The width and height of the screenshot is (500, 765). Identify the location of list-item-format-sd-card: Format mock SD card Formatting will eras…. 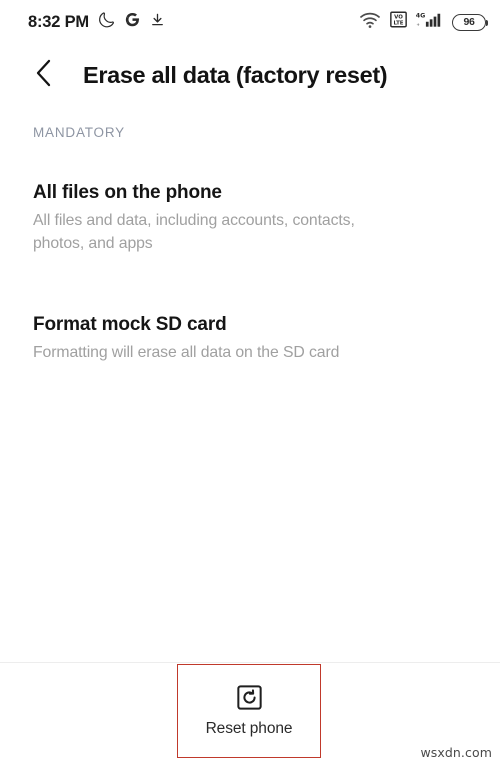
(250, 338).